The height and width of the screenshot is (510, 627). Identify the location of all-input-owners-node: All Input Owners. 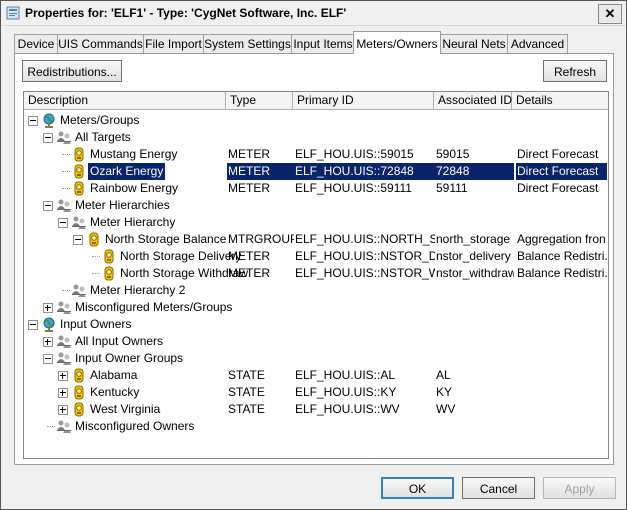
(316, 341).